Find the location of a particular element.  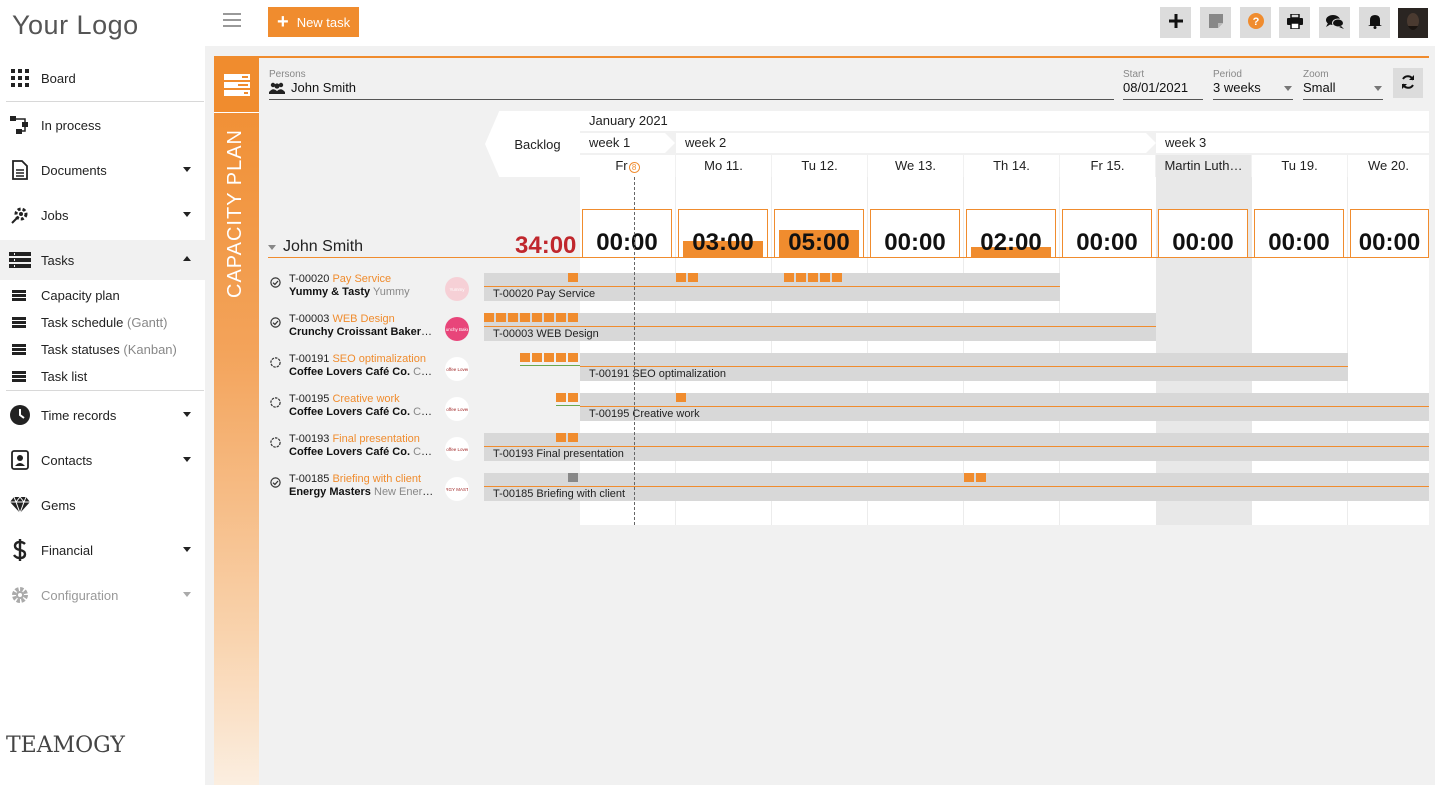

daily-capacity-box: 02:00 is located at coordinates (1011, 233).